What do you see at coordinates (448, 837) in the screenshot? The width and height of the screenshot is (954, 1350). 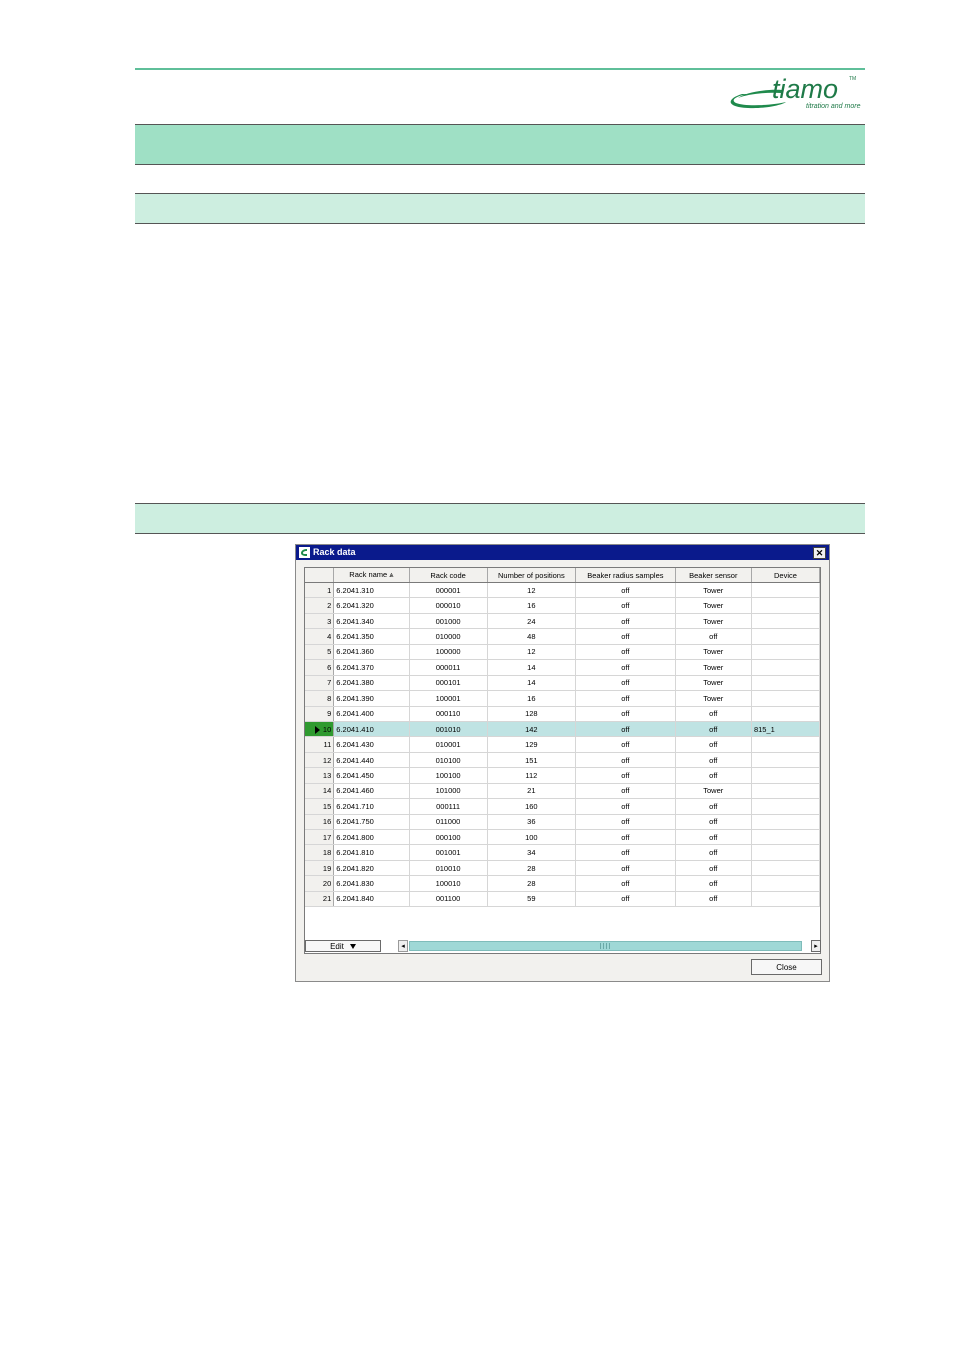 I see `rack-code-cell: 000100` at bounding box center [448, 837].